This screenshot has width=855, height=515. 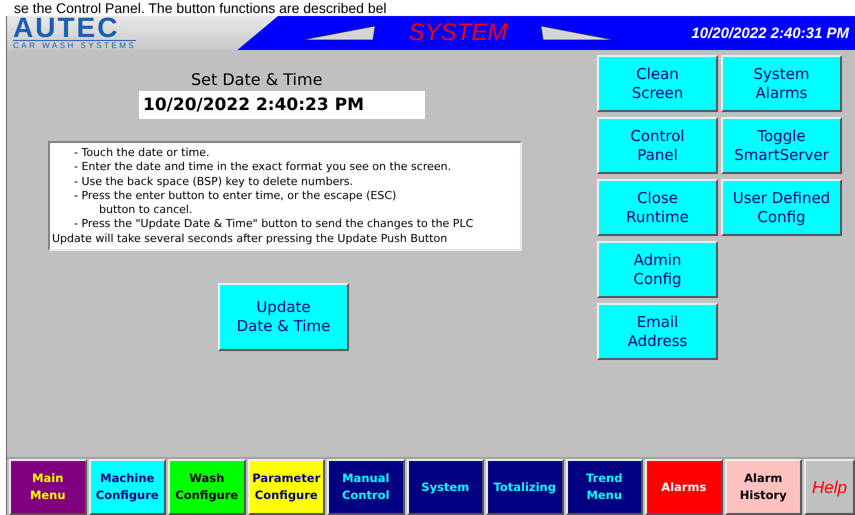 I want to click on function-button: System Alarms, so click(x=781, y=83).